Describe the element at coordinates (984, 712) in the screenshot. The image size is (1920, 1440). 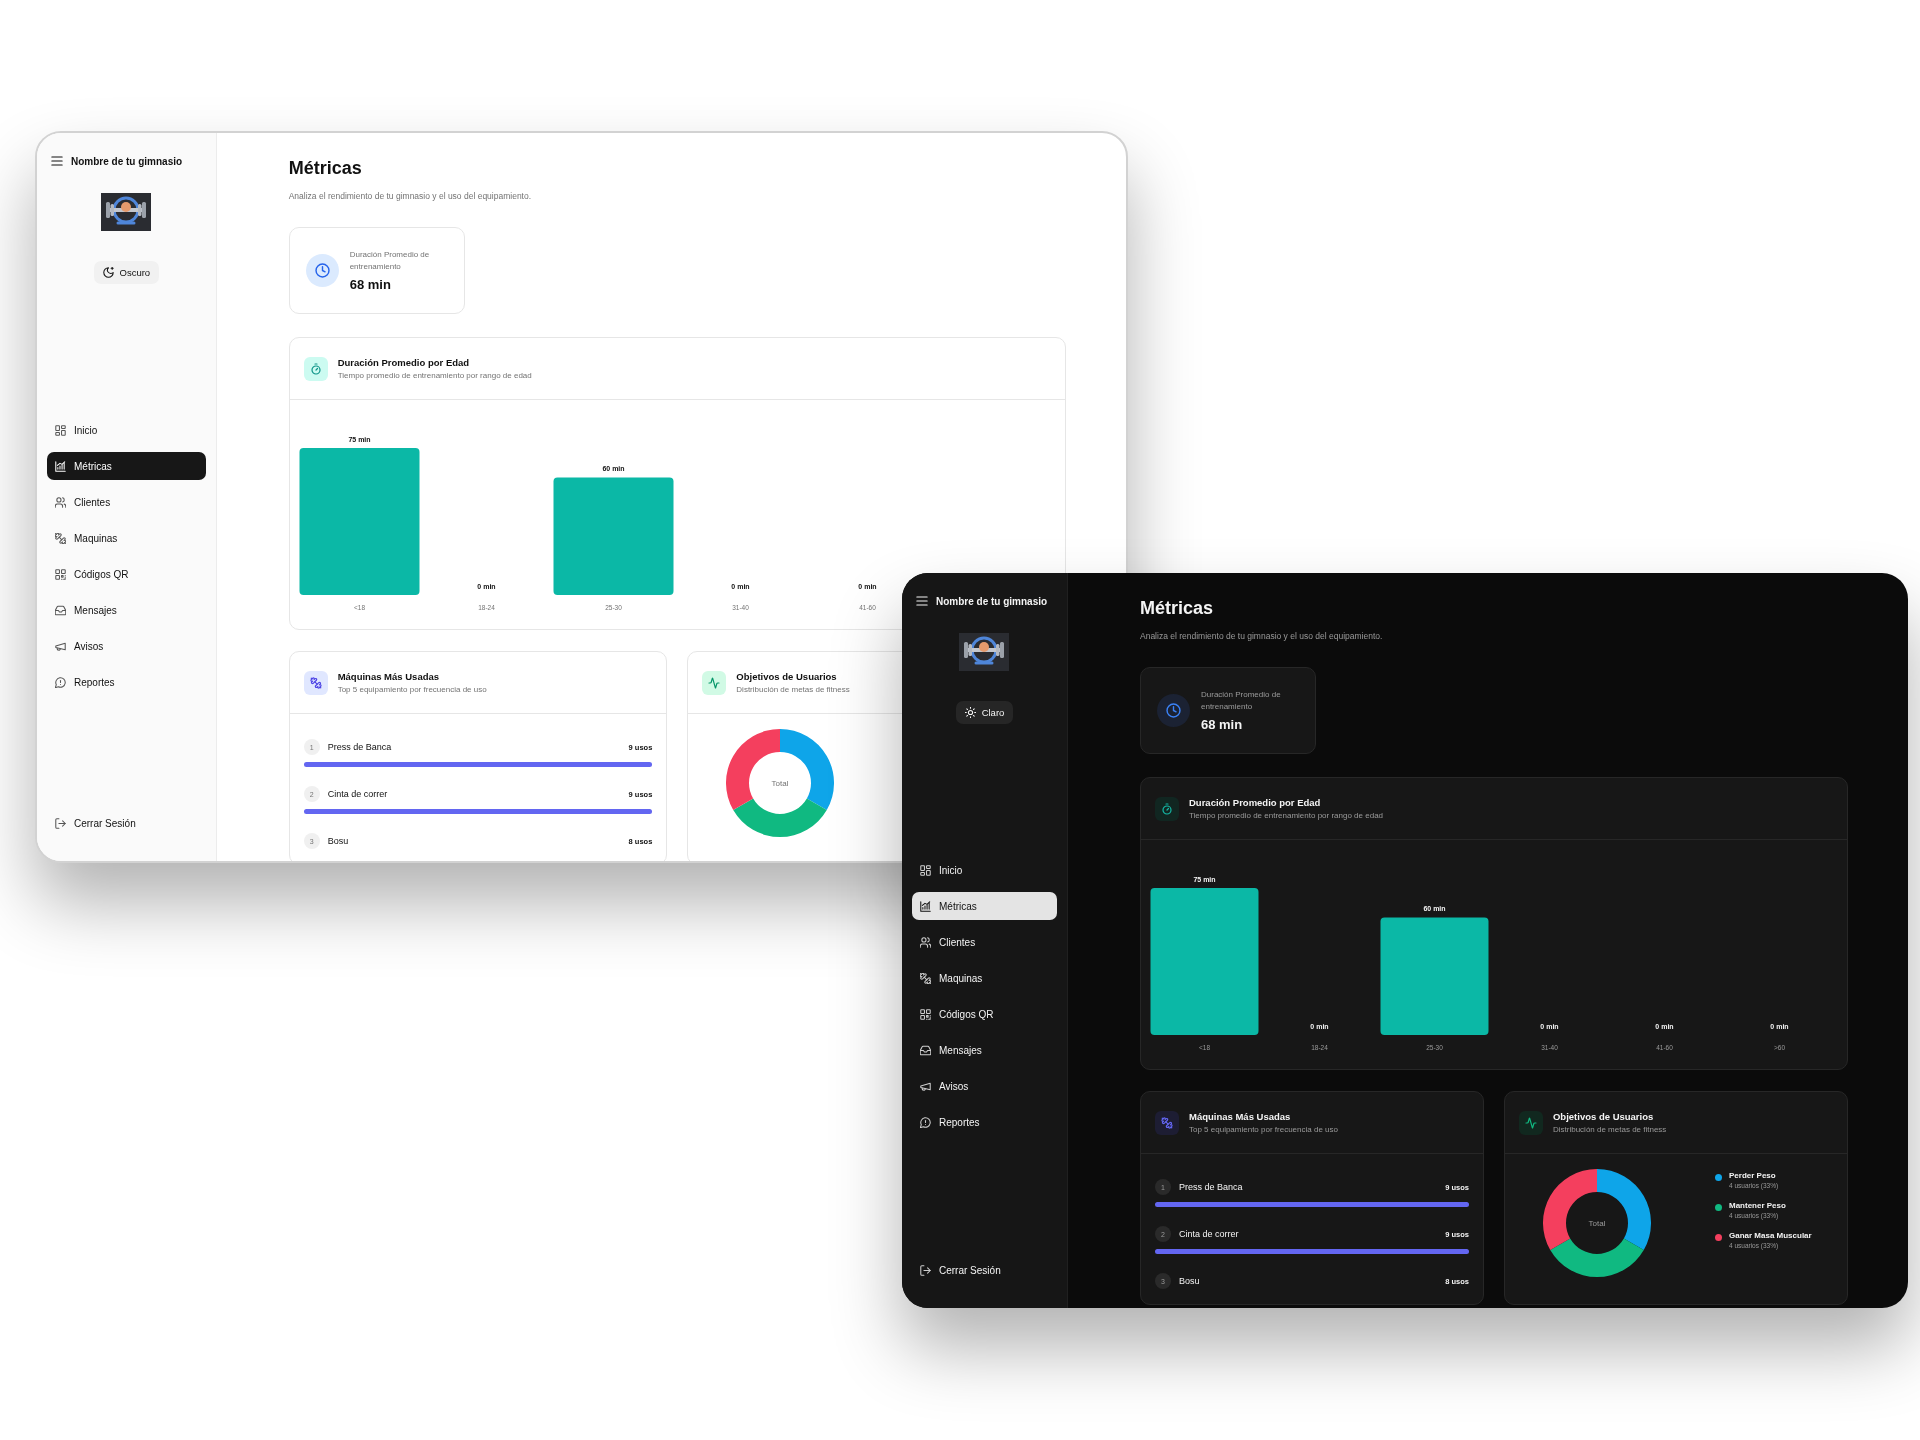
I see `theme-toggle-button: Claro` at that location.